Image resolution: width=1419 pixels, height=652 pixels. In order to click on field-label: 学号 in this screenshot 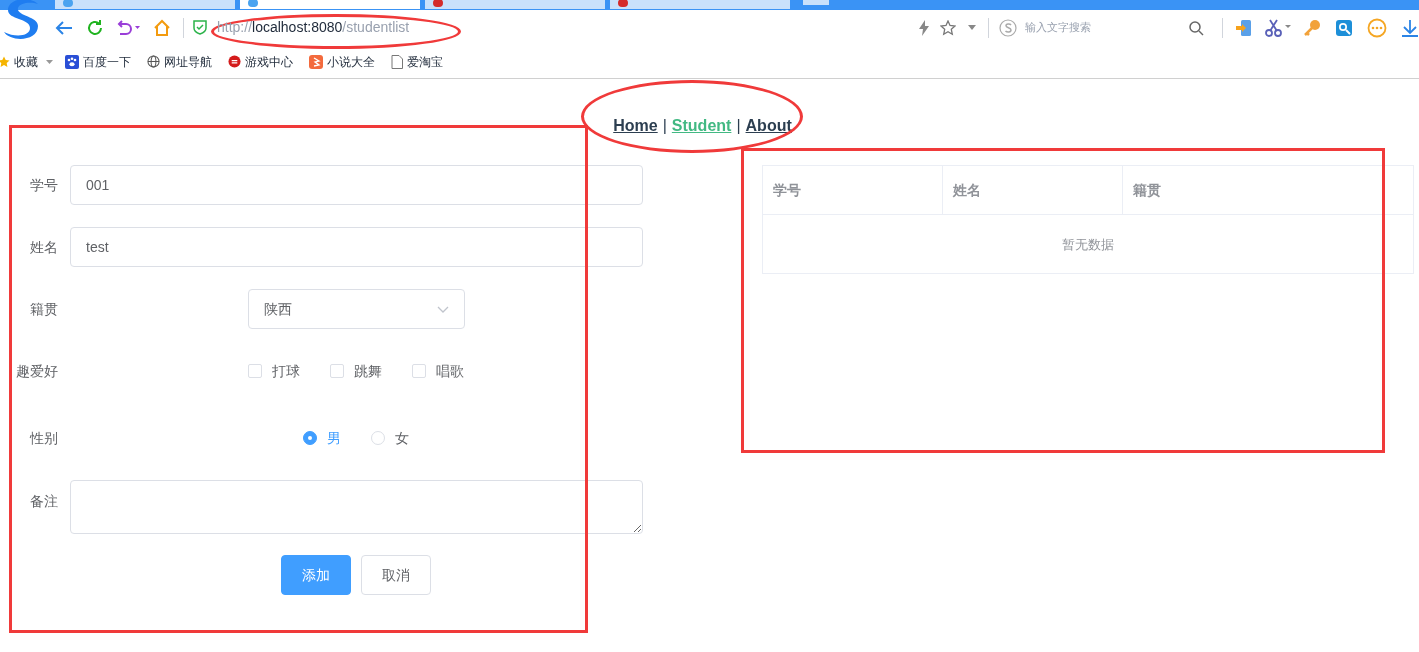, I will do `click(44, 185)`.